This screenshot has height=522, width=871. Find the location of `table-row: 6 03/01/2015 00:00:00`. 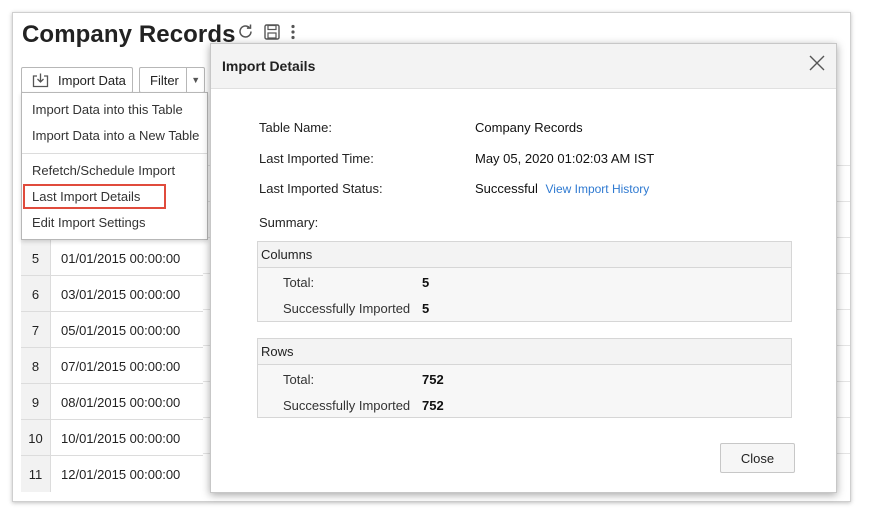

table-row: 6 03/01/2015 00:00:00 is located at coordinates (112, 293).